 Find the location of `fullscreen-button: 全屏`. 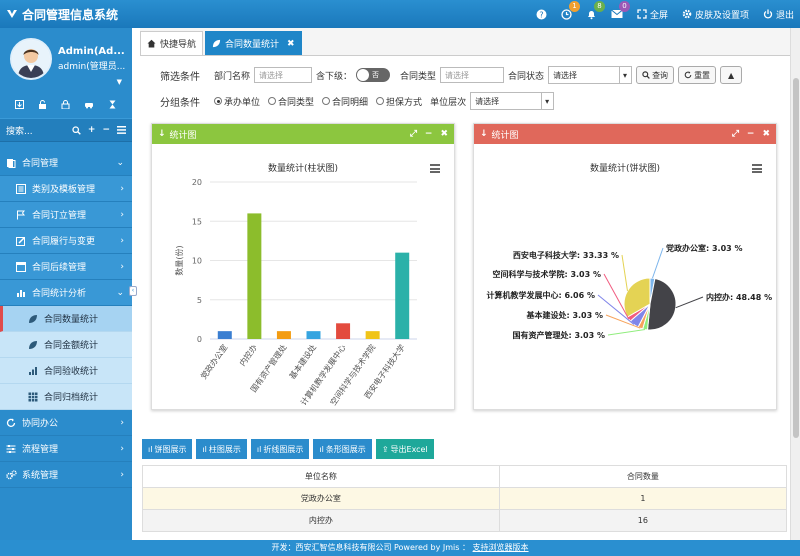

fullscreen-button: 全屏 is located at coordinates (652, 14).